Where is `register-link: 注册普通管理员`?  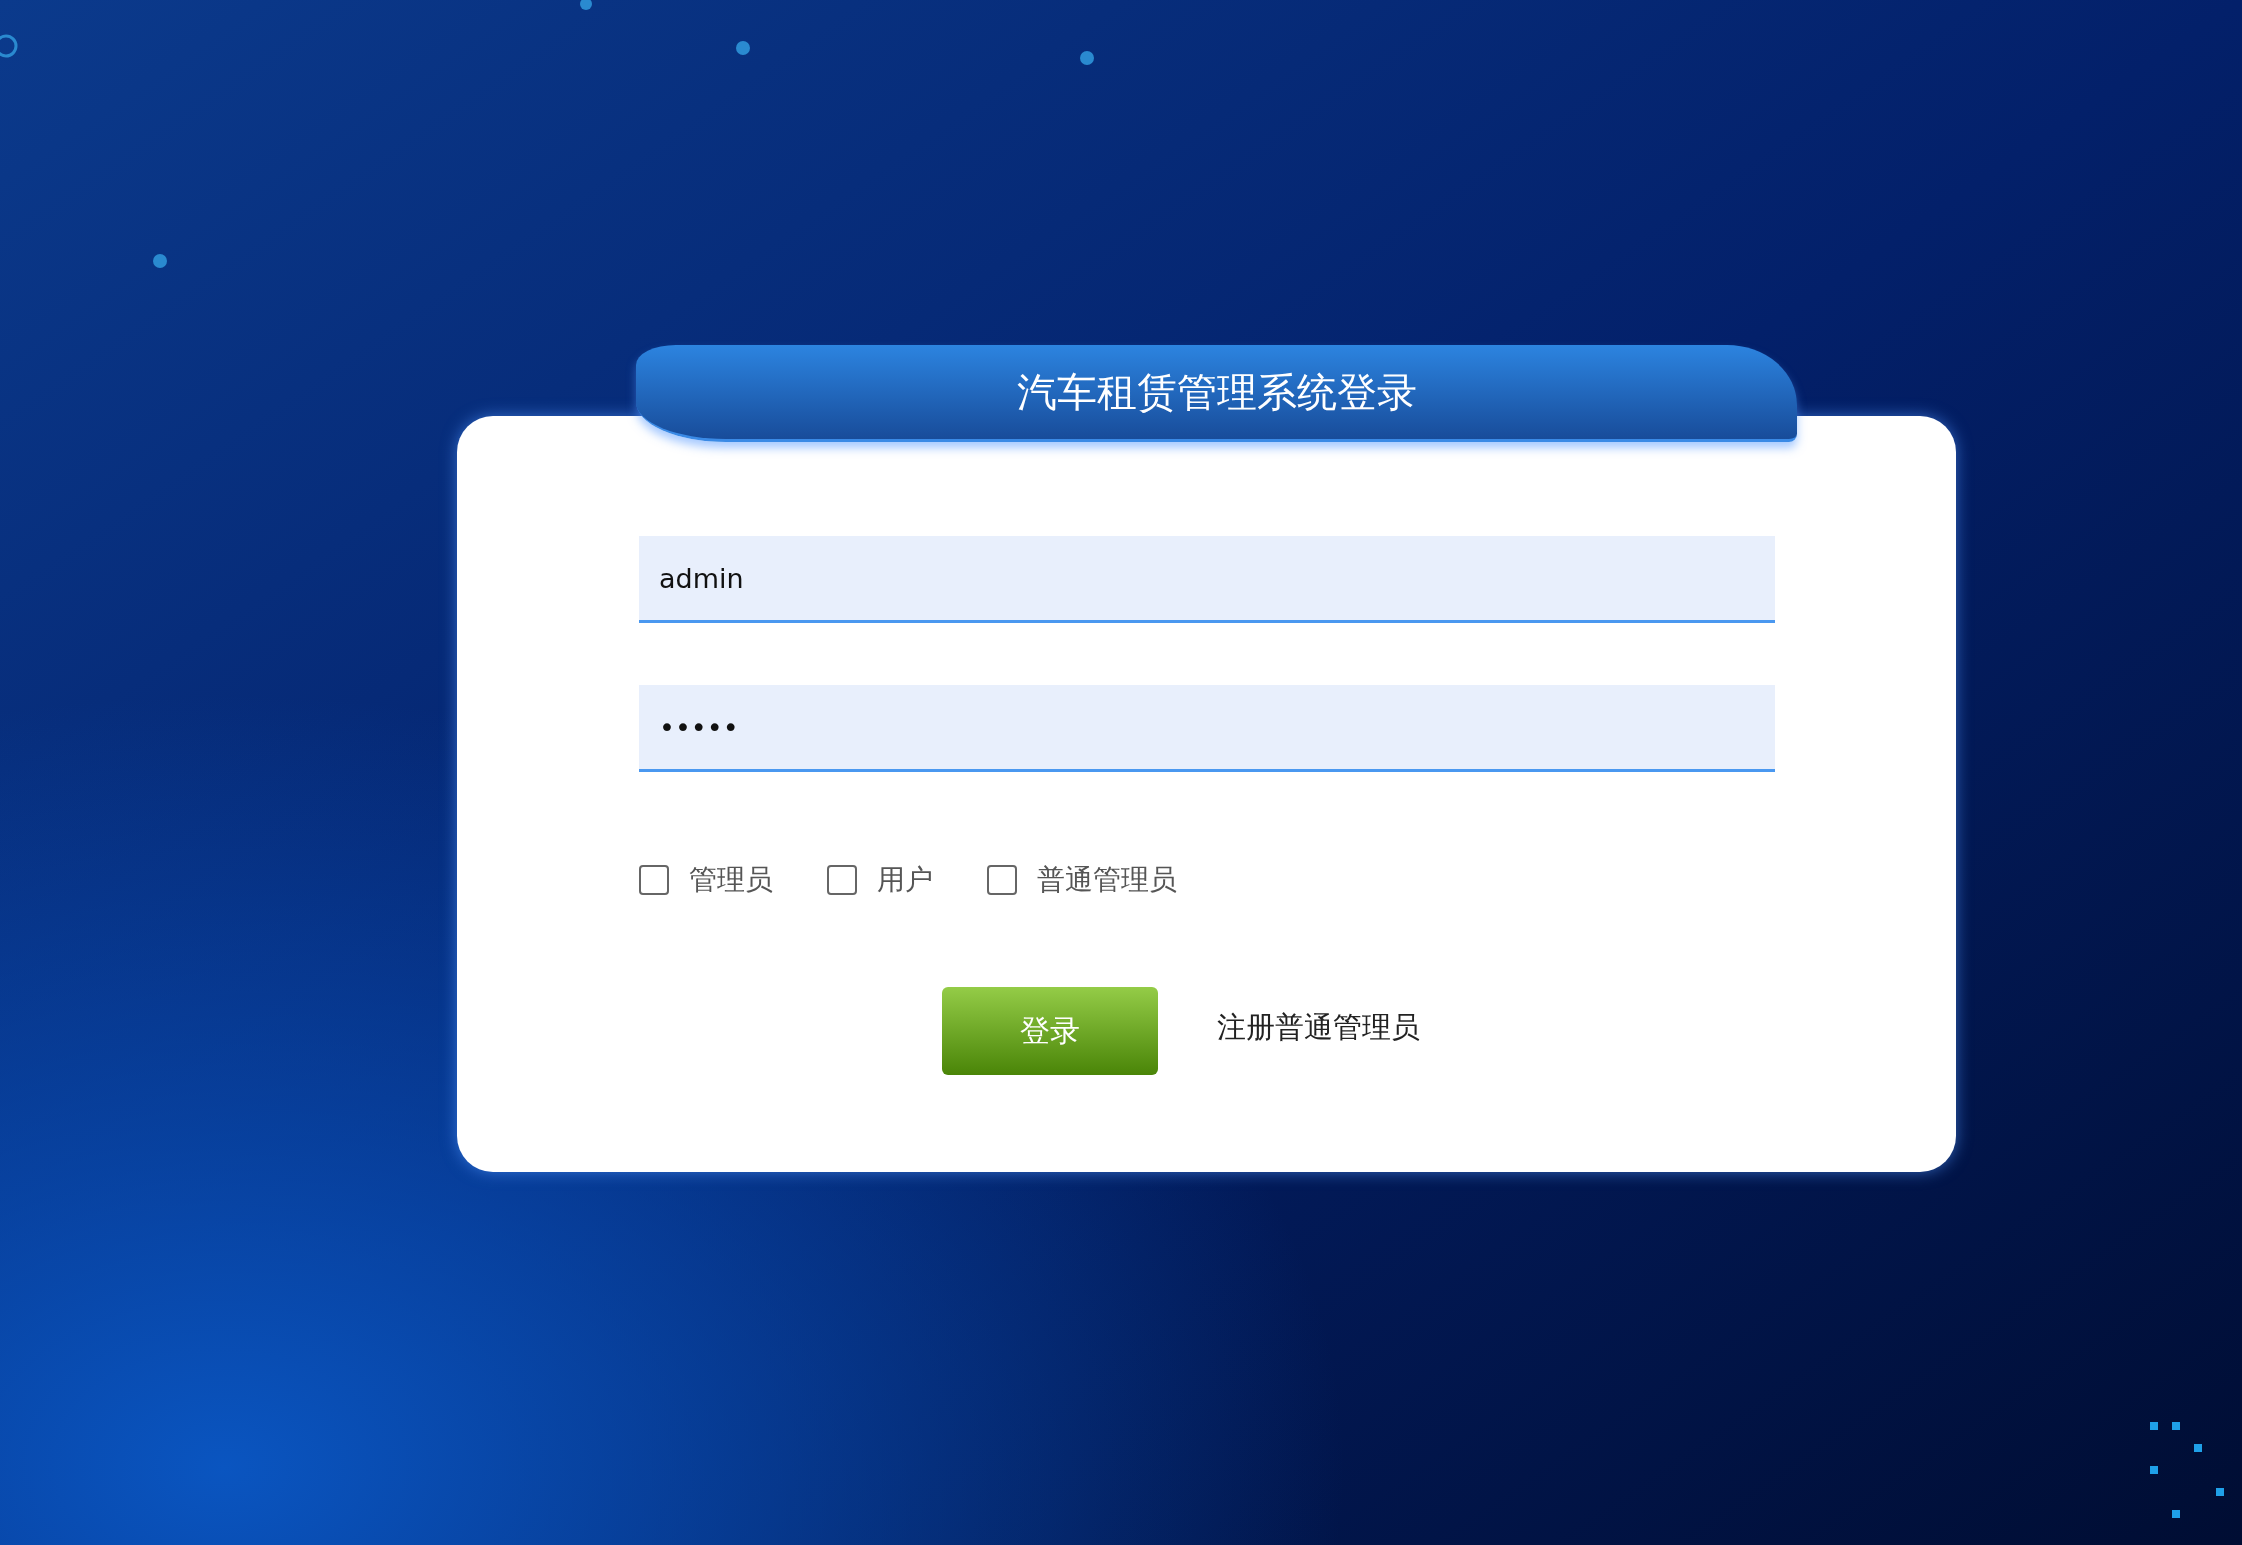 register-link: 注册普通管理员 is located at coordinates (1318, 1028).